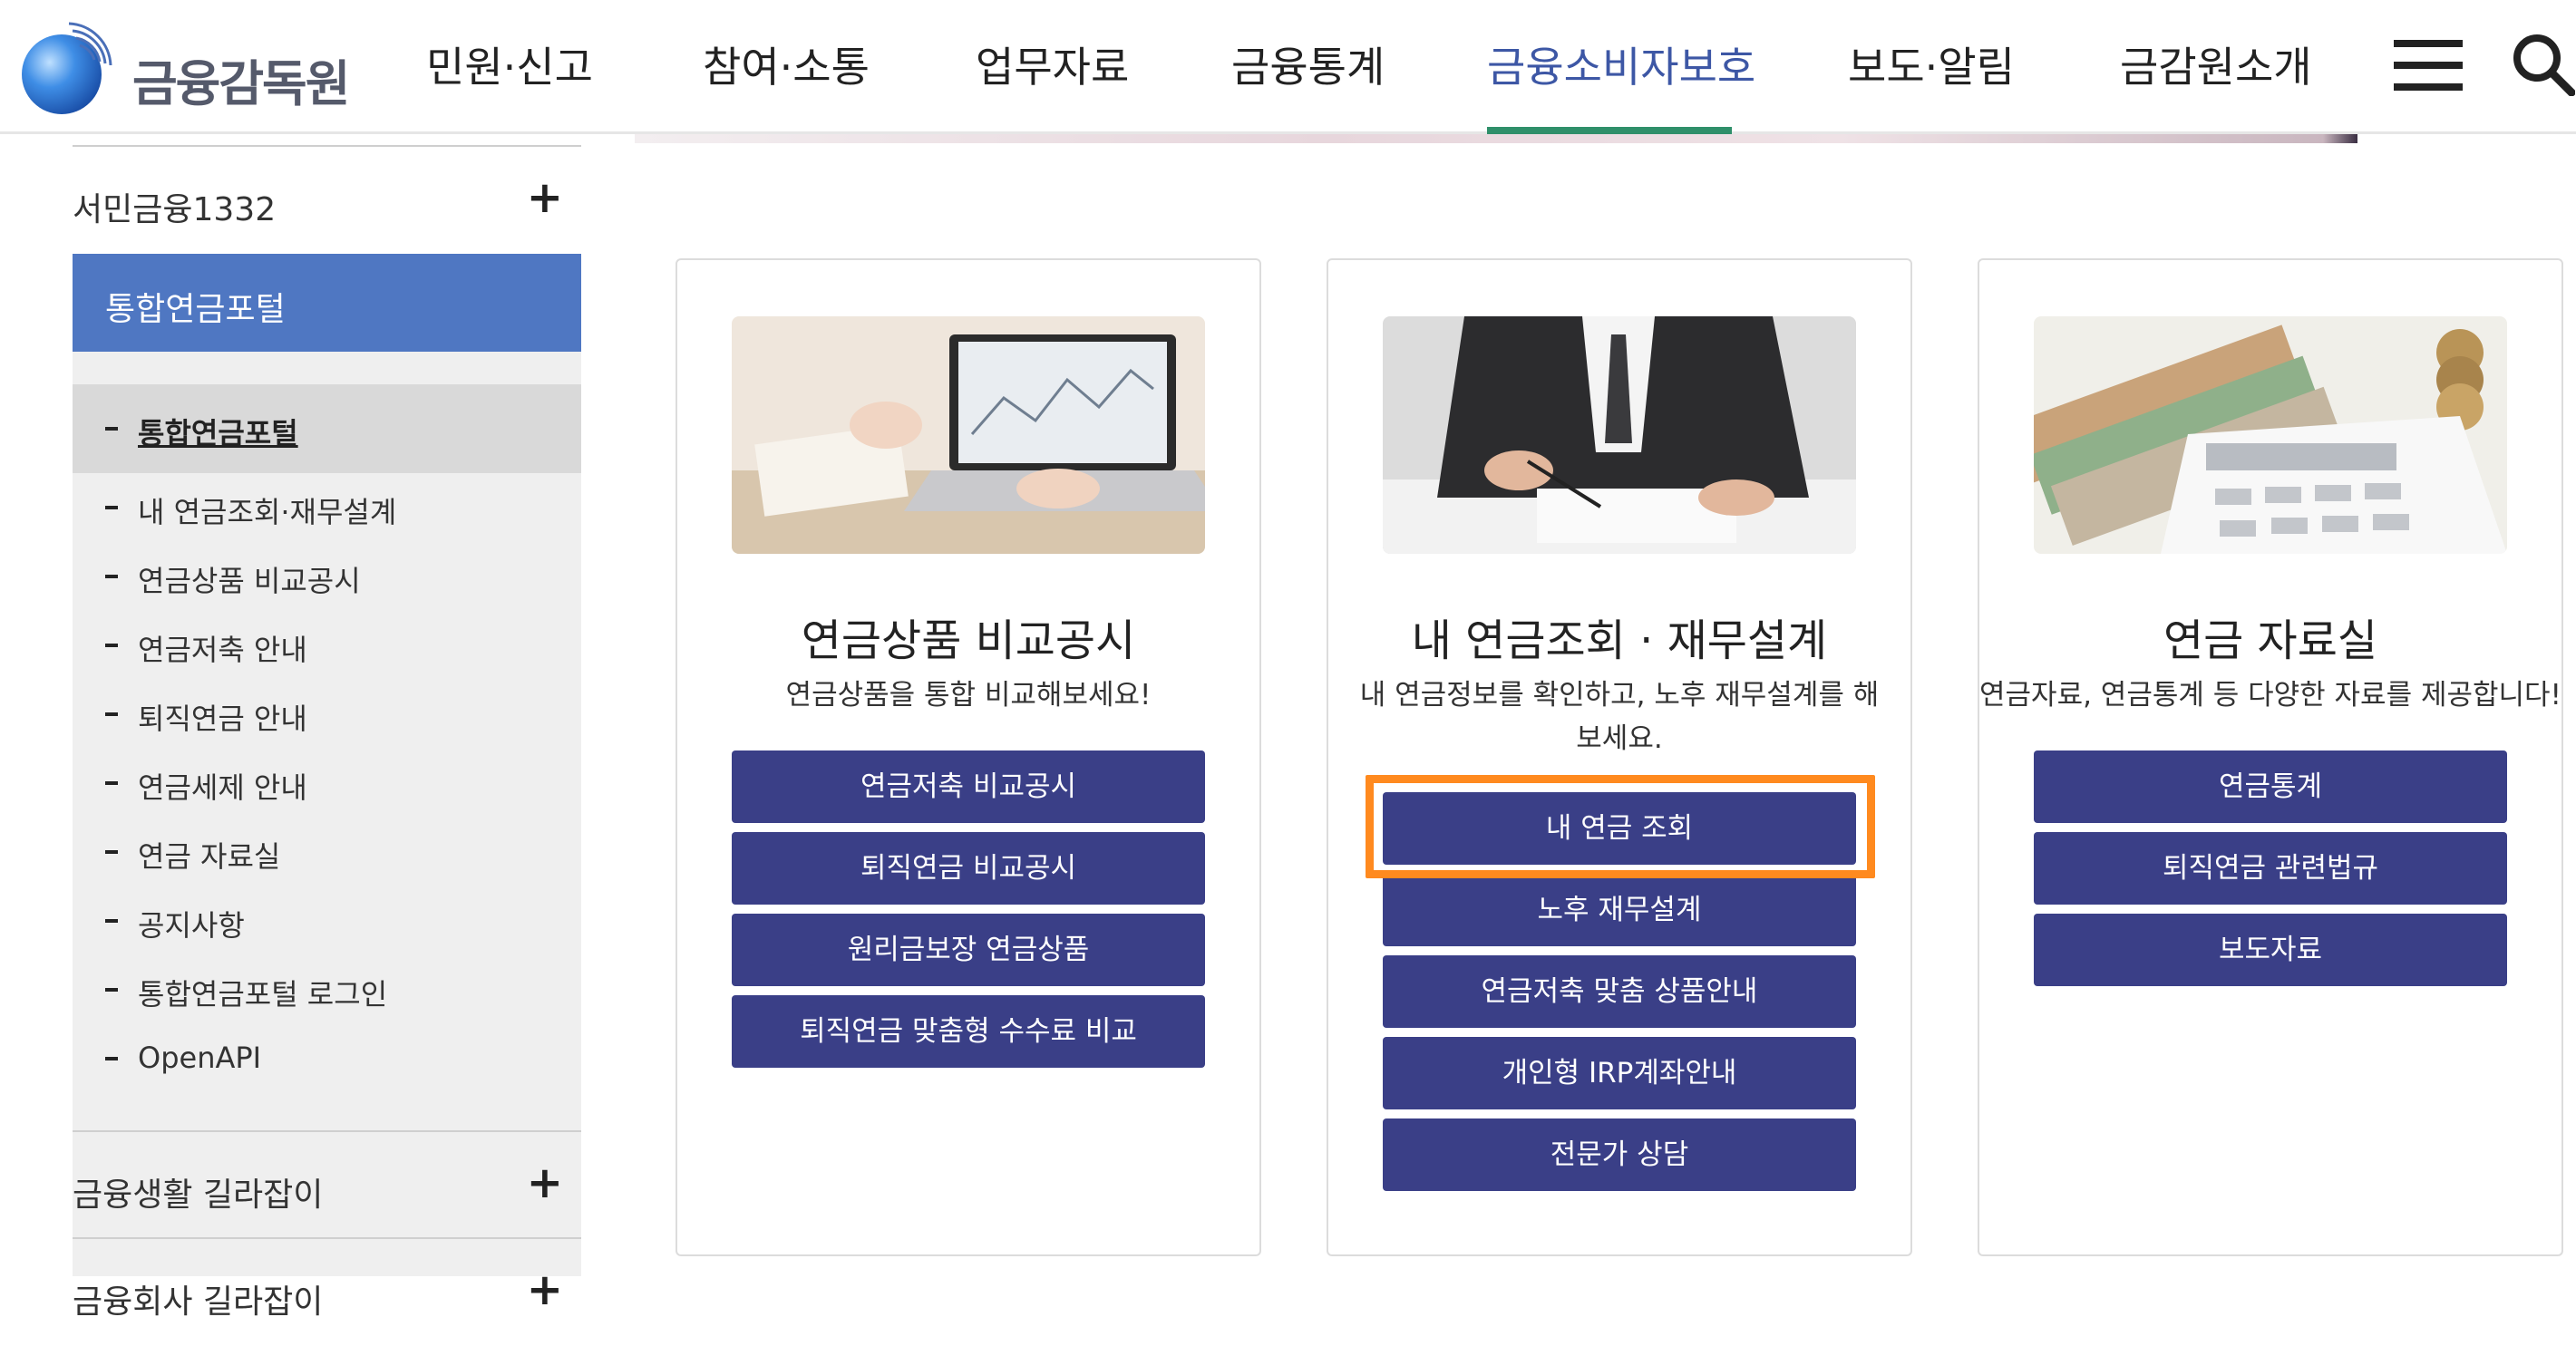 This screenshot has height=1346, width=2576. What do you see at coordinates (175, 210) in the screenshot?
I see `sidebar-item-label: 서민금융1332` at bounding box center [175, 210].